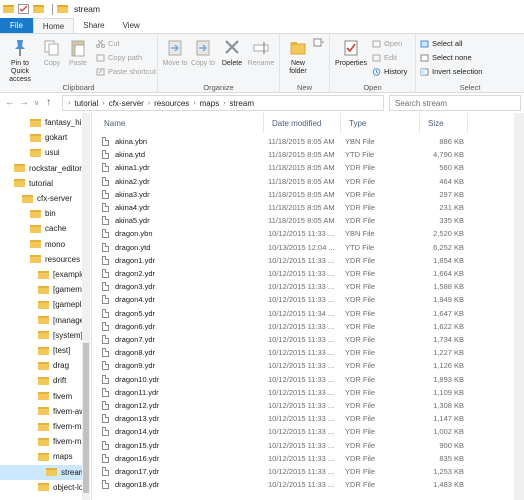  I want to click on cut-button: Cut, so click(108, 43).